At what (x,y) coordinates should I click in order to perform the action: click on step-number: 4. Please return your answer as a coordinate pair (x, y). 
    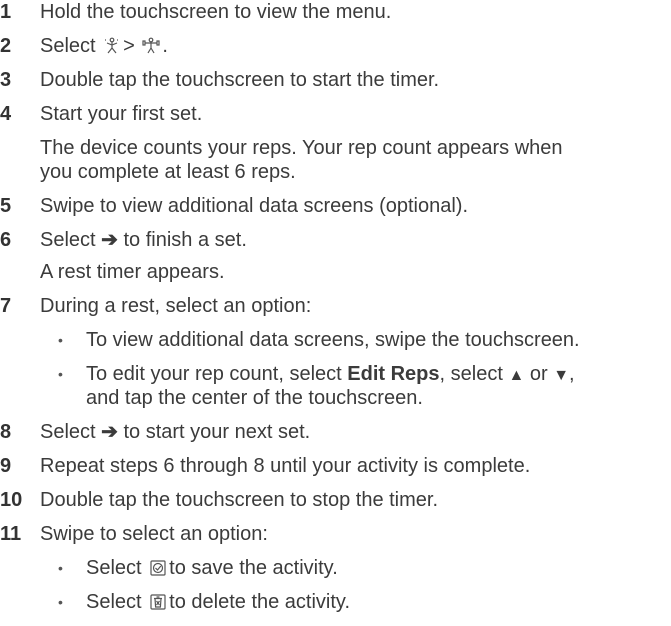
    Looking at the image, I should click on (6, 114).